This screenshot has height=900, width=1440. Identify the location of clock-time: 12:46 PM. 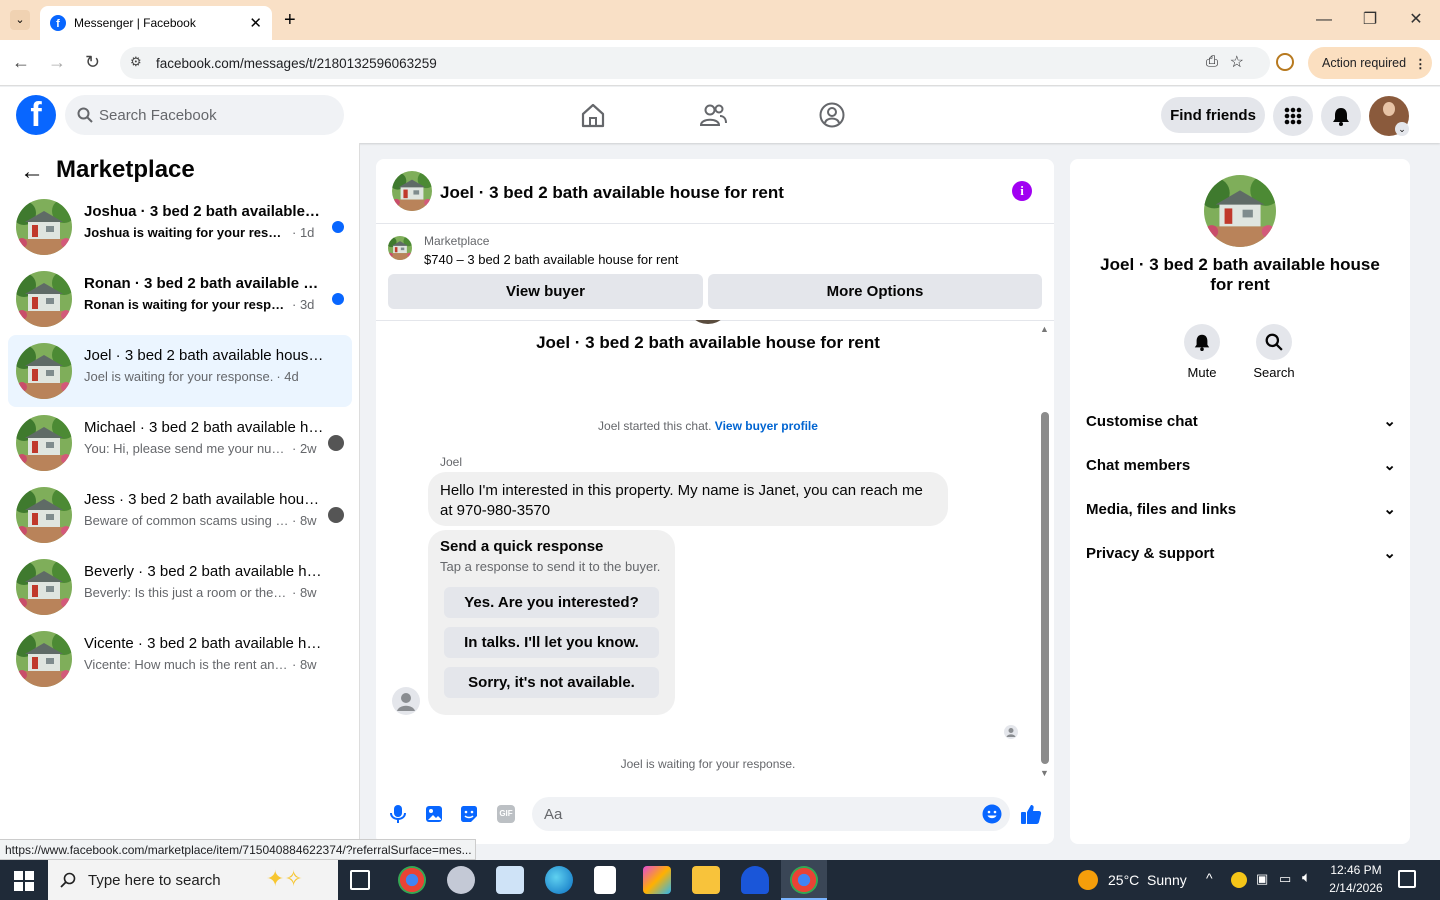
(1356, 870).